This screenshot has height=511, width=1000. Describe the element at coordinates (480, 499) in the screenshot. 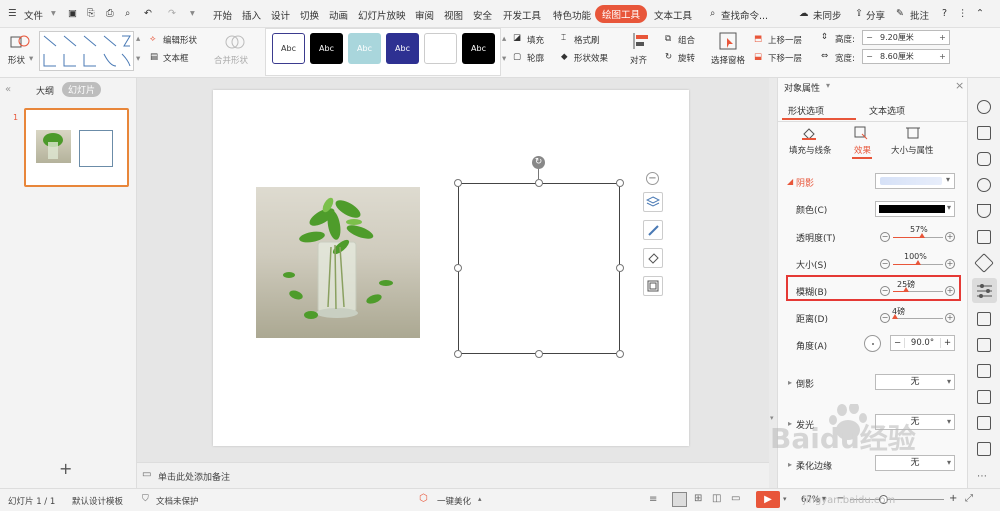

I see `beautify-expand-icon: ▴` at that location.